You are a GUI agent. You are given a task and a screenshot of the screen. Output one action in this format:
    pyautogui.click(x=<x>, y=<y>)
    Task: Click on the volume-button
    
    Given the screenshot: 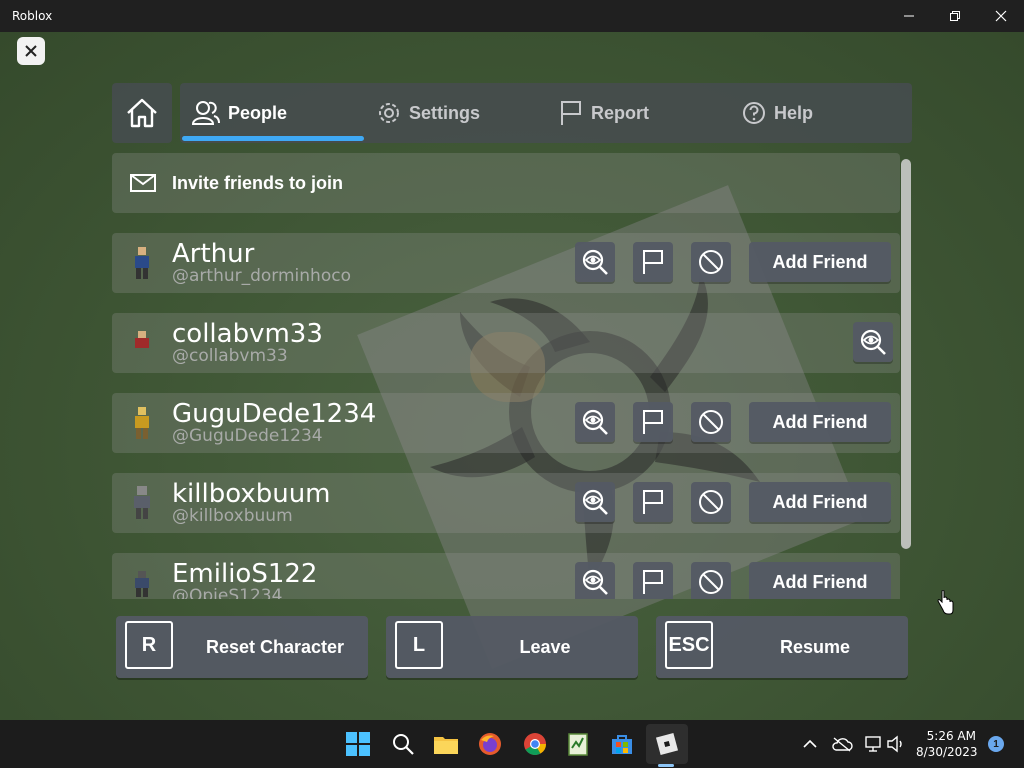 What is the action you would take?
    pyautogui.click(x=896, y=744)
    